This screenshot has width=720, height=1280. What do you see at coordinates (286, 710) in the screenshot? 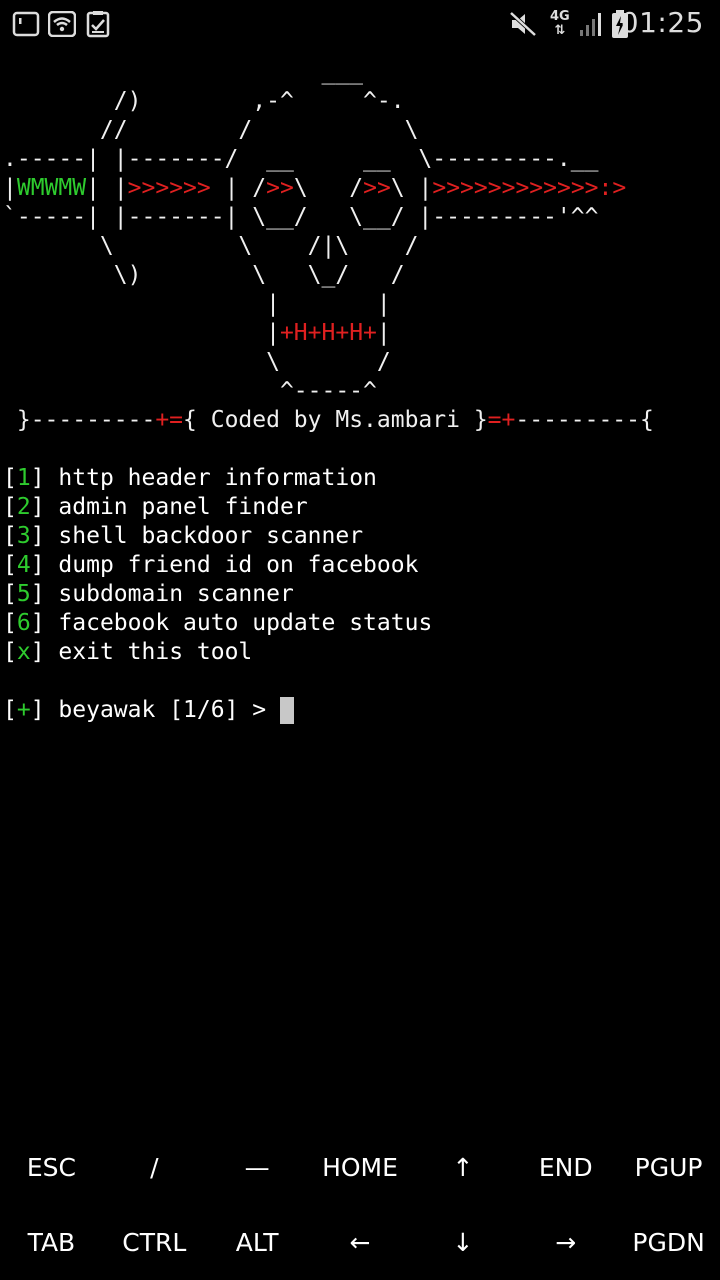
I see `text-cursor` at bounding box center [286, 710].